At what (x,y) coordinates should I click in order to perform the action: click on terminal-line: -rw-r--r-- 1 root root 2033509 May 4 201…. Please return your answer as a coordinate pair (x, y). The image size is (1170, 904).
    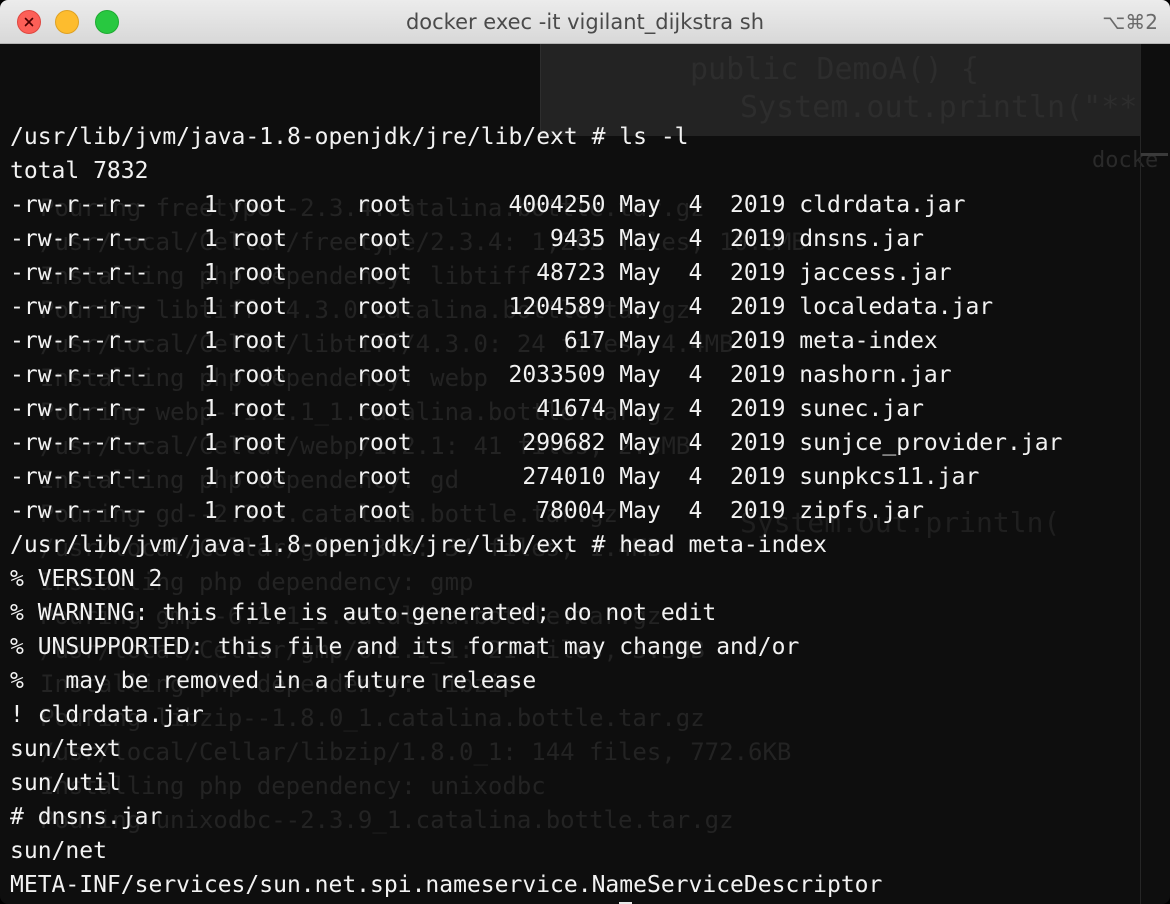
    Looking at the image, I should click on (481, 375).